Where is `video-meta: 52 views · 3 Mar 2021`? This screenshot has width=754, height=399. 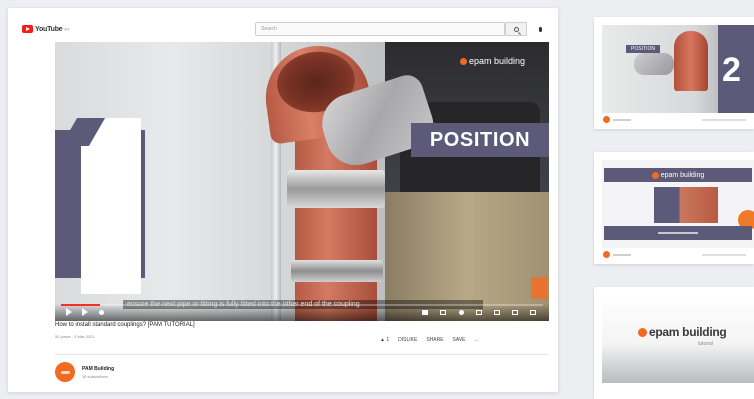 video-meta: 52 views · 3 Mar 2021 is located at coordinates (75, 336).